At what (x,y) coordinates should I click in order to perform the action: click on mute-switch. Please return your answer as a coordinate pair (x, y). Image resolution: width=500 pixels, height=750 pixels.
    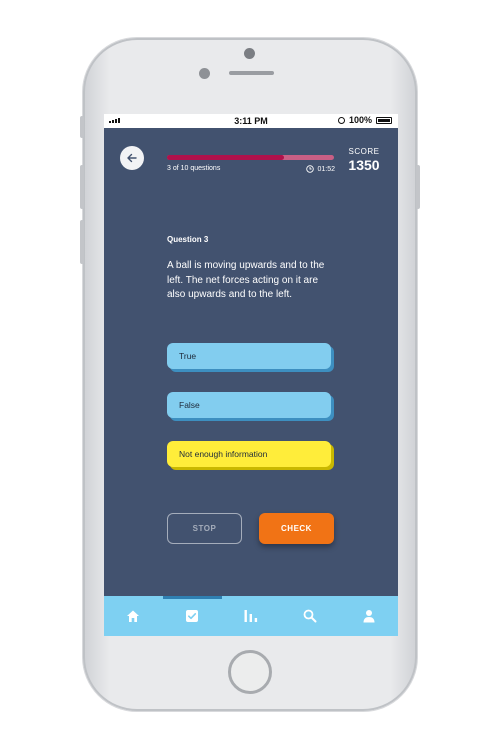
    Looking at the image, I should click on (82, 127).